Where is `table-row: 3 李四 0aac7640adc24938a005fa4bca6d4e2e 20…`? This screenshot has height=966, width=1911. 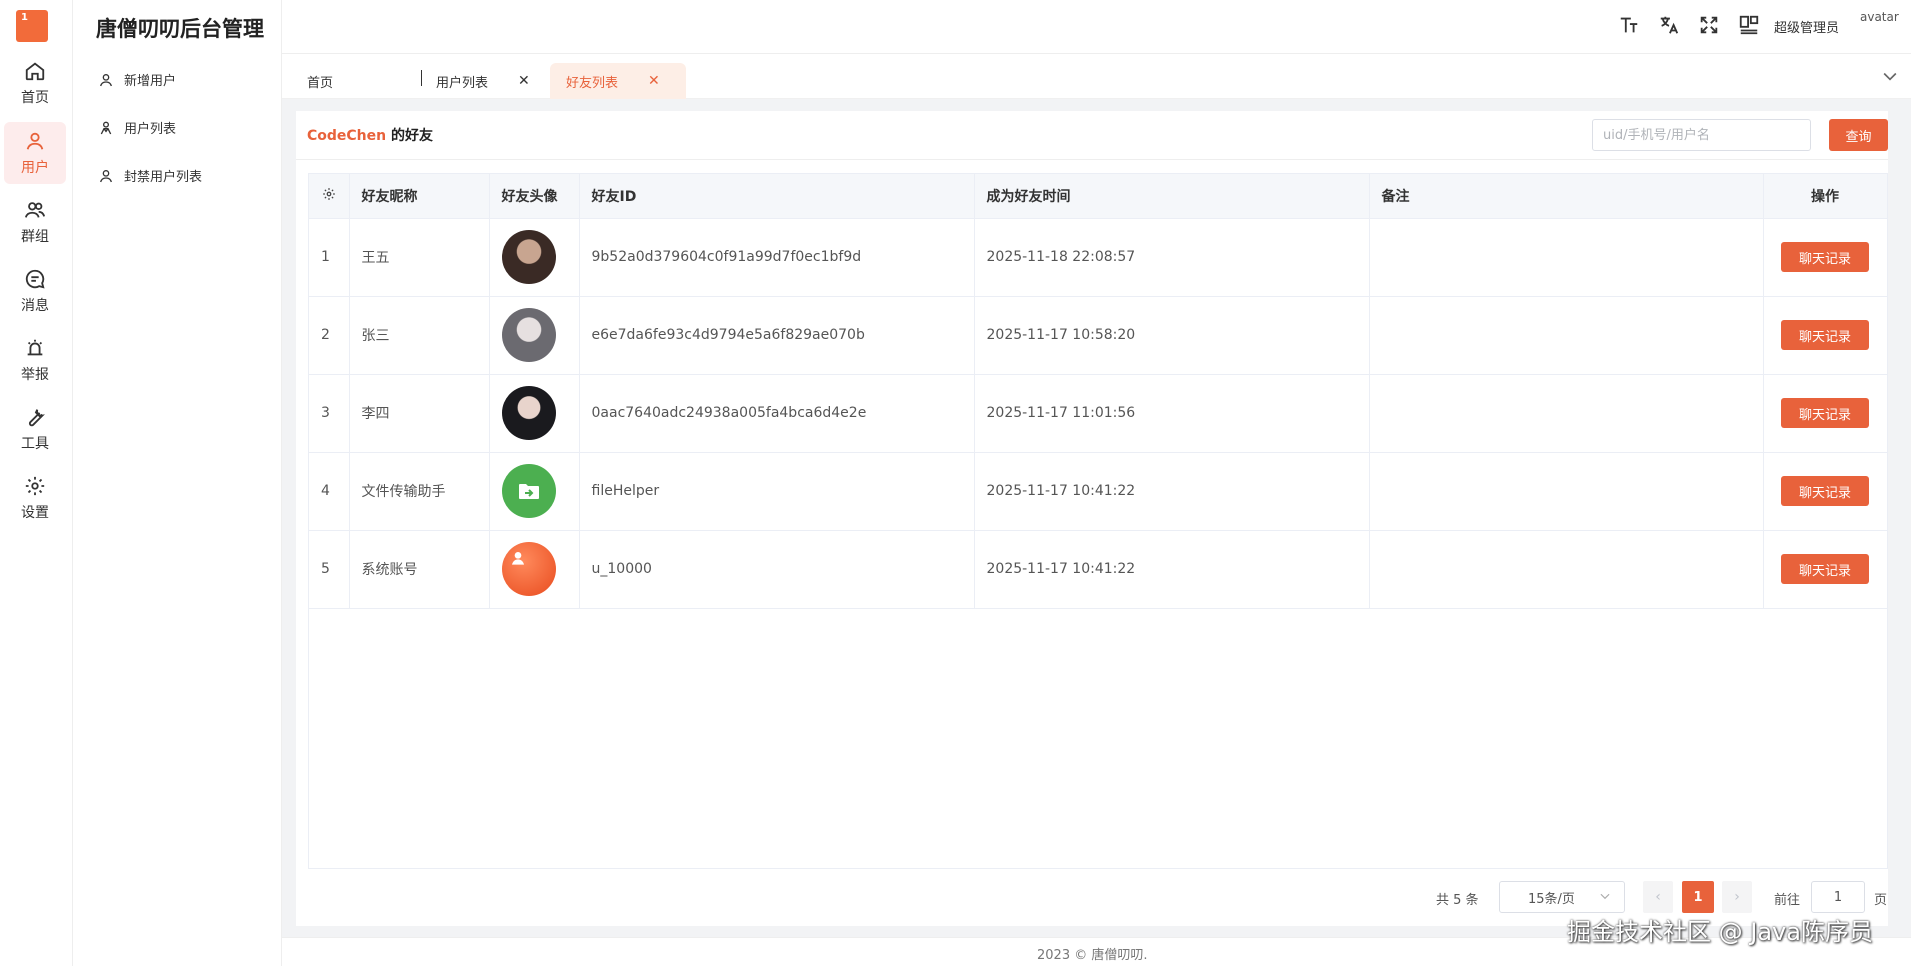
table-row: 3 李四 0aac7640adc24938a005fa4bca6d4e2e 20… is located at coordinates (1098, 413).